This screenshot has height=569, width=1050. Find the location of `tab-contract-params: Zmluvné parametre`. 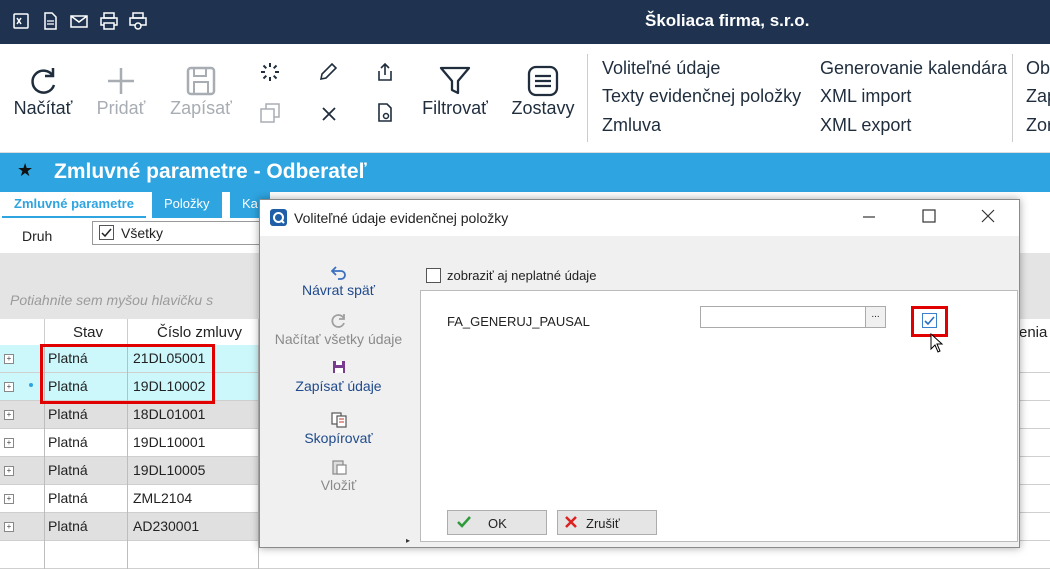

tab-contract-params: Zmluvné parametre is located at coordinates (74, 205).